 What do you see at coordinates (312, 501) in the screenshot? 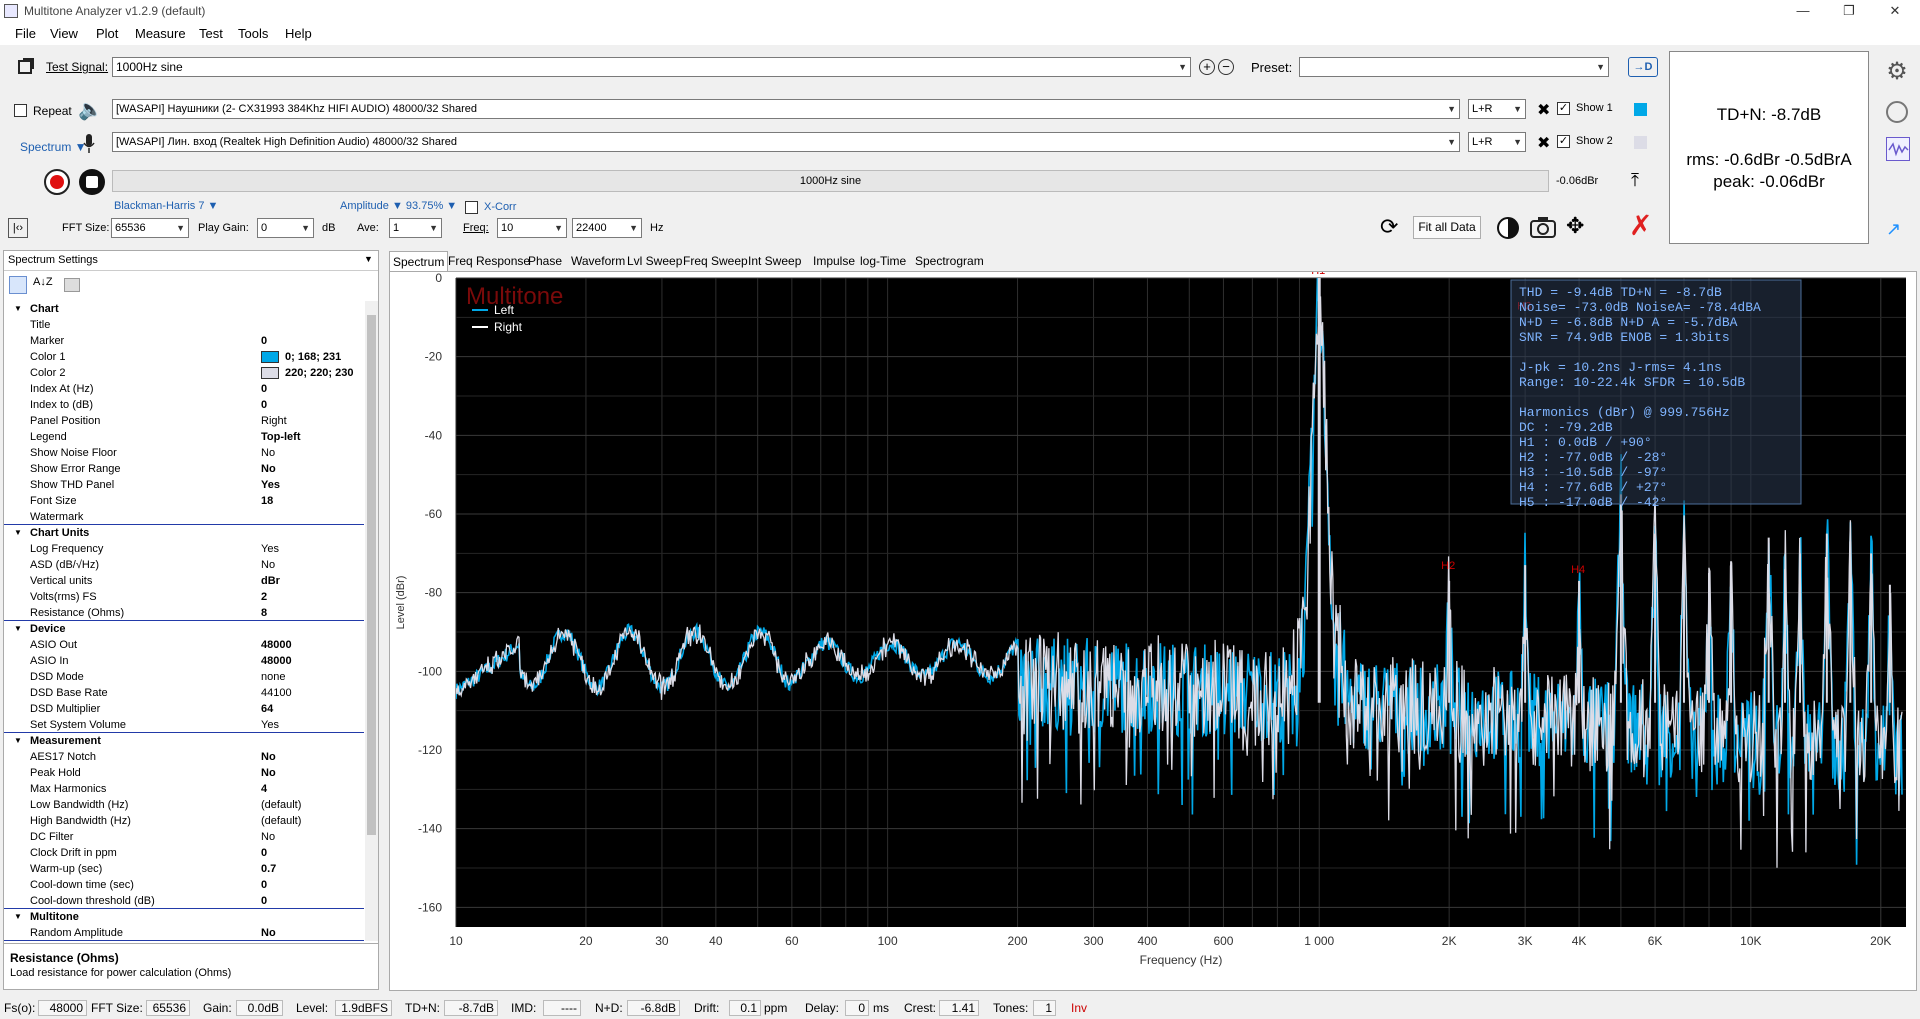
I see `property-value: 18` at bounding box center [312, 501].